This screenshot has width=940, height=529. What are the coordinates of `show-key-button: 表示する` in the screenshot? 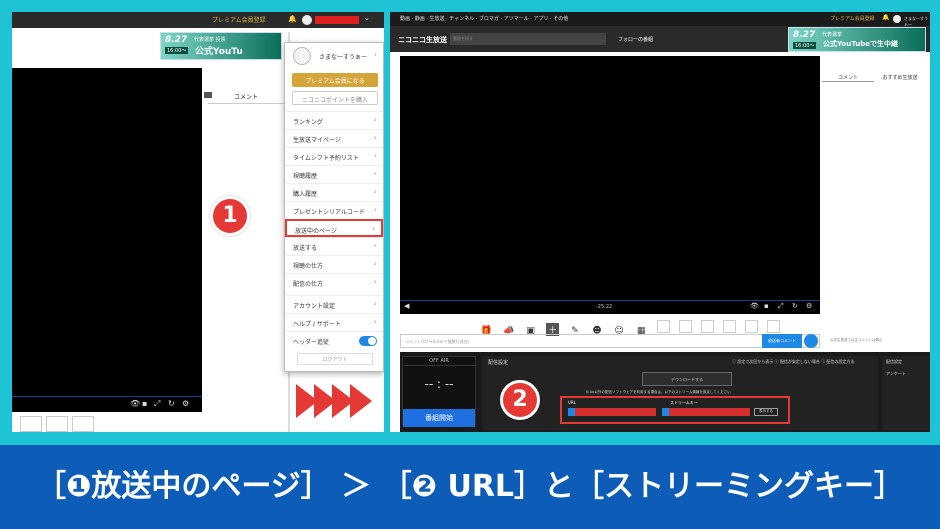 It's located at (766, 412).